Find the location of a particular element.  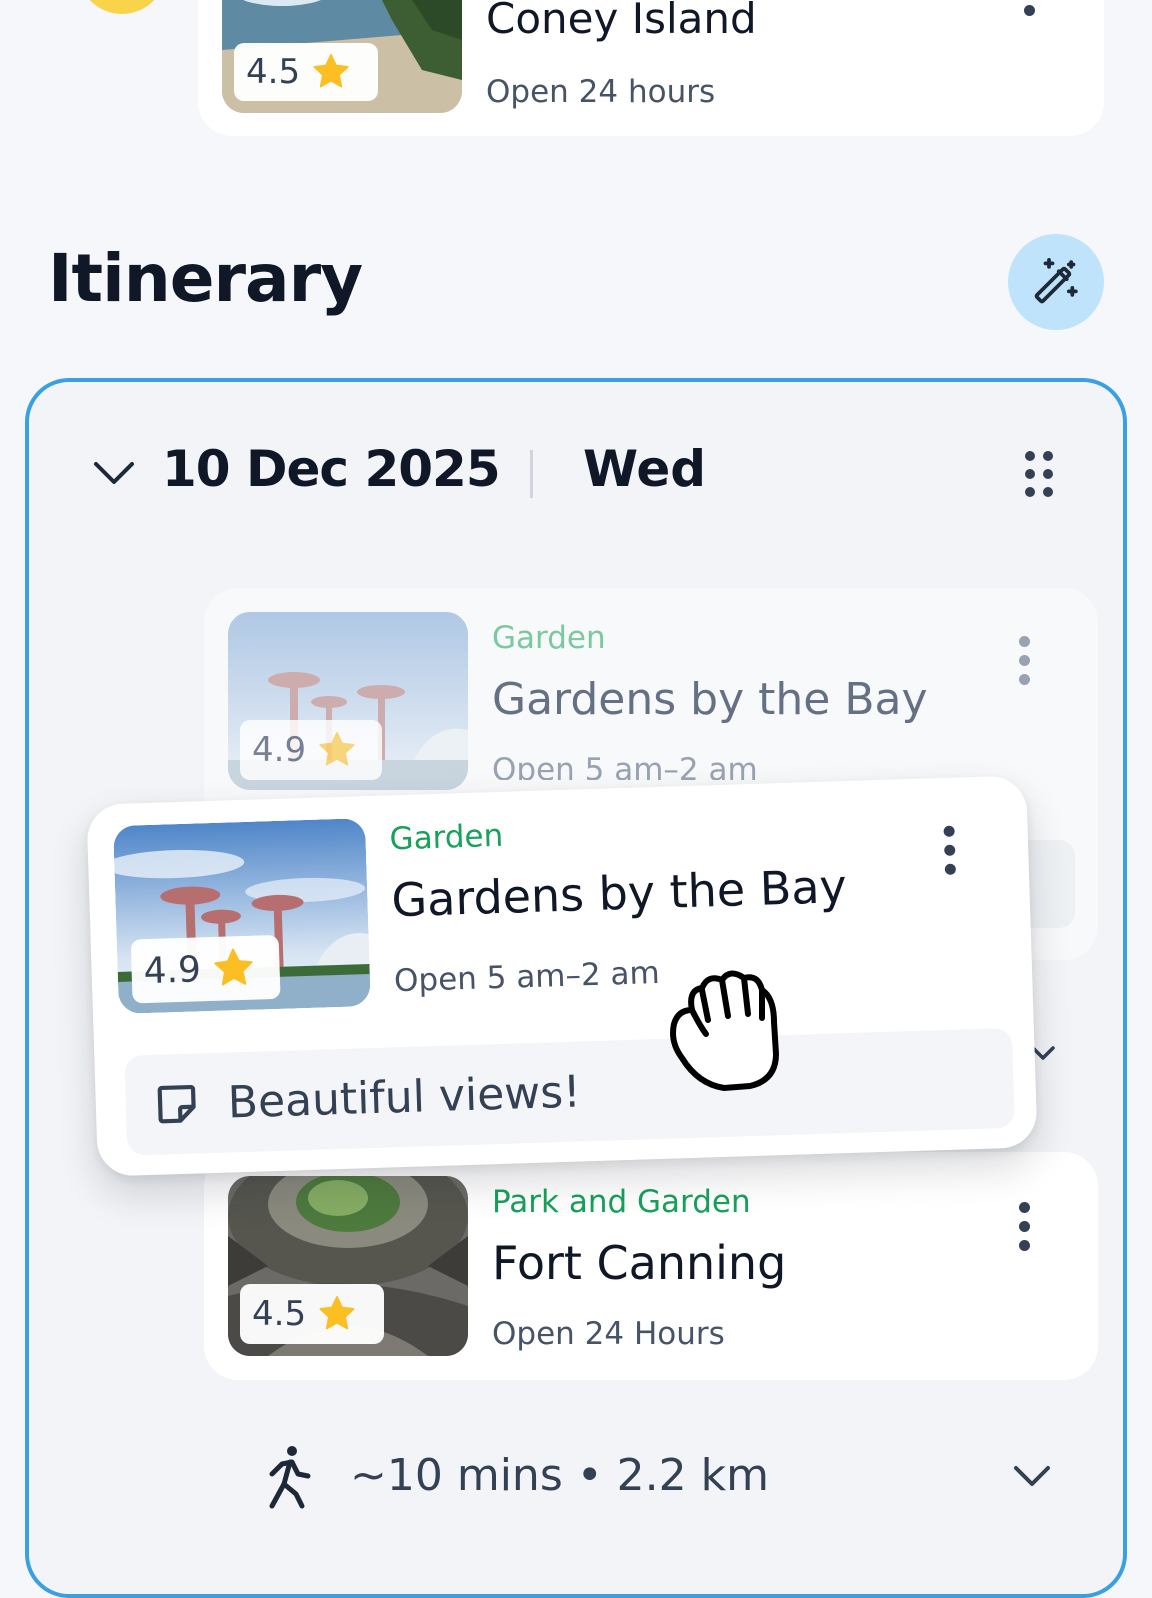

walking-icon is located at coordinates (290, 1477).